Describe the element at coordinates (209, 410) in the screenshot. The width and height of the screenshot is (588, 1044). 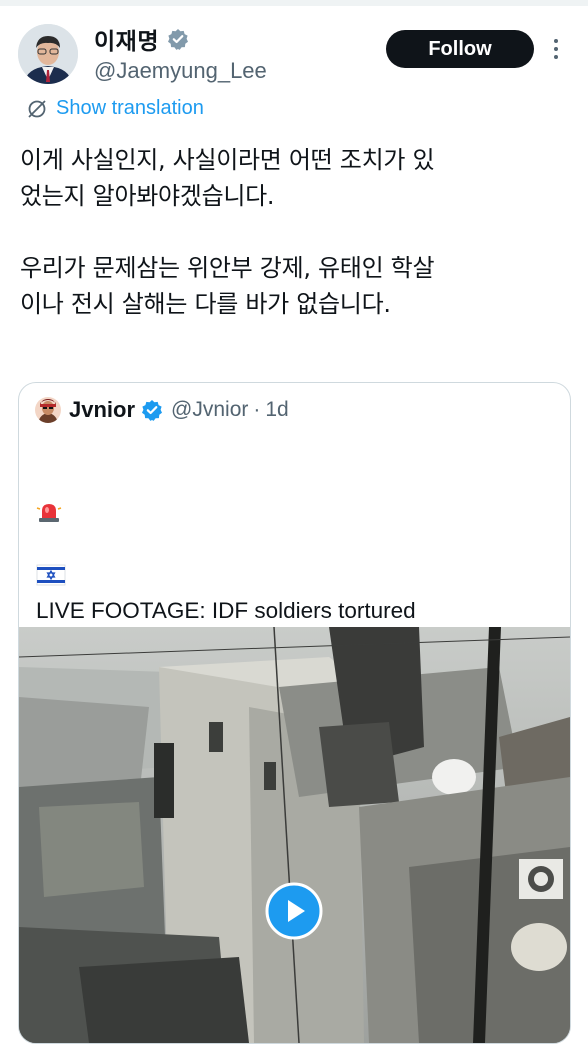
I see `quoted-author-handle: @Jvnior` at that location.